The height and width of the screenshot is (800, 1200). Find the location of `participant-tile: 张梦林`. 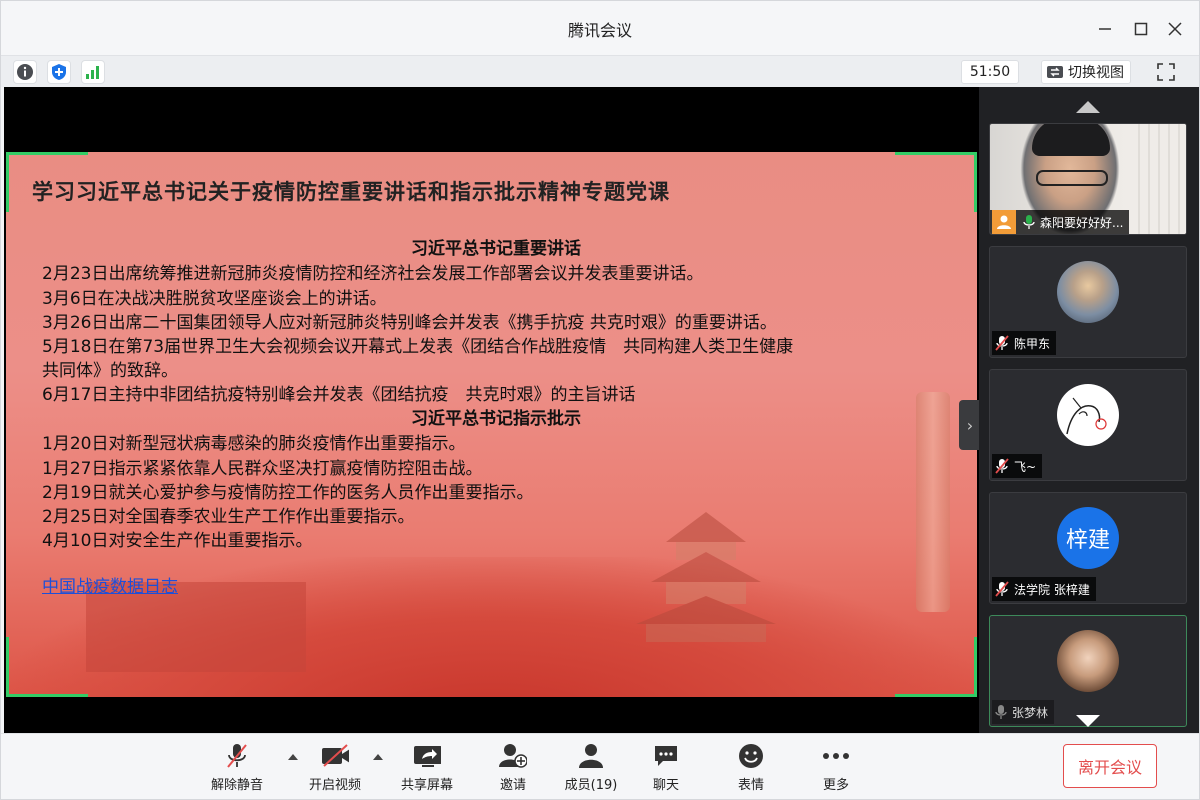

participant-tile: 张梦林 is located at coordinates (1088, 671).